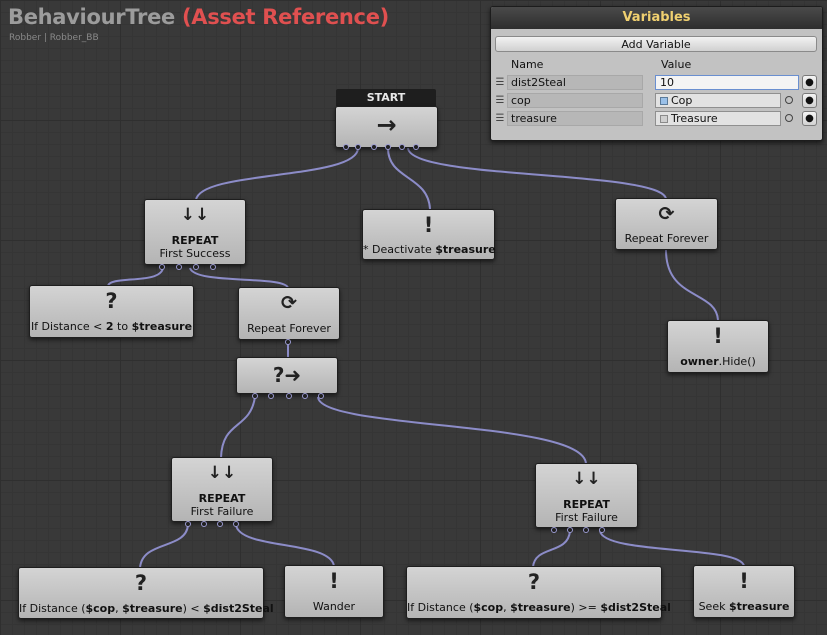 This screenshot has height=635, width=827. What do you see at coordinates (285, 545) in the screenshot?
I see `wire-left-to-wander` at bounding box center [285, 545].